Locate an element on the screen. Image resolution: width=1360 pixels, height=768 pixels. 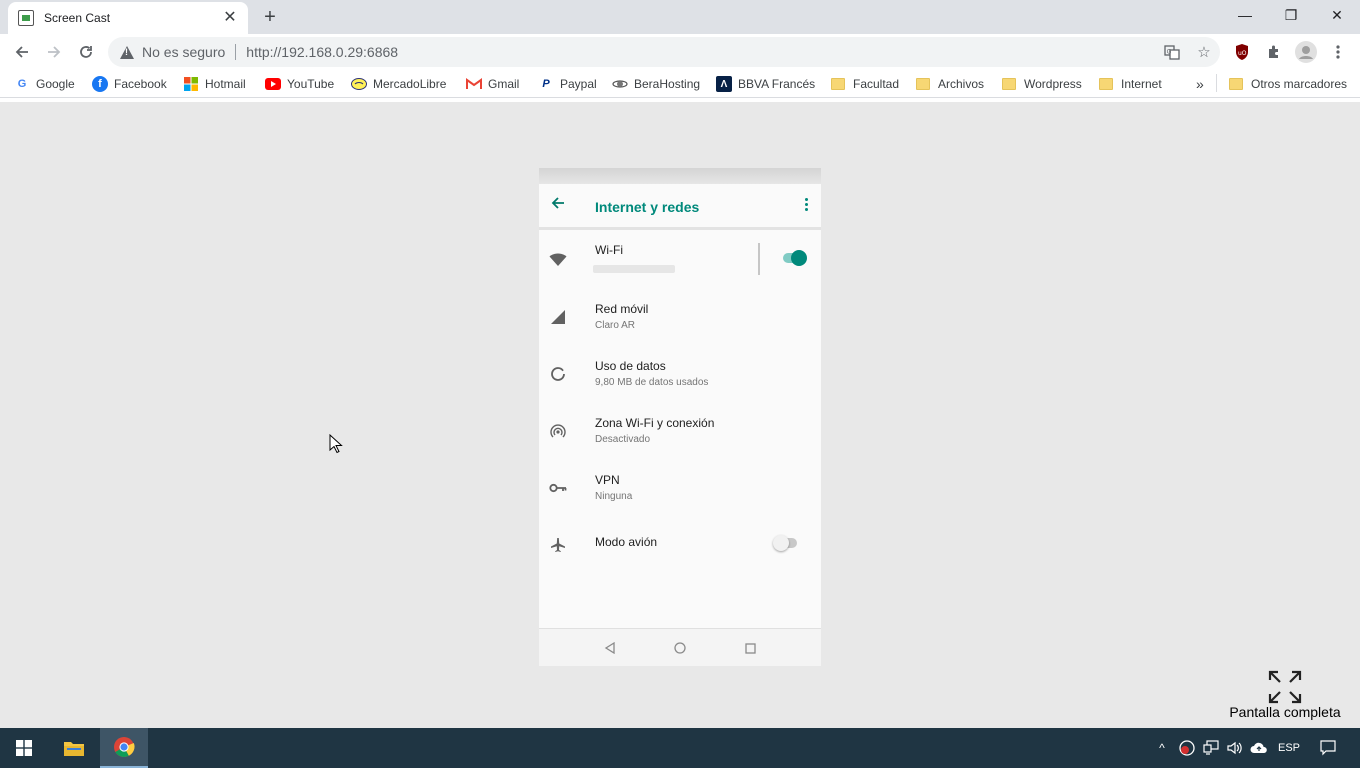
google-icon: G is located at coordinates (22, 84).